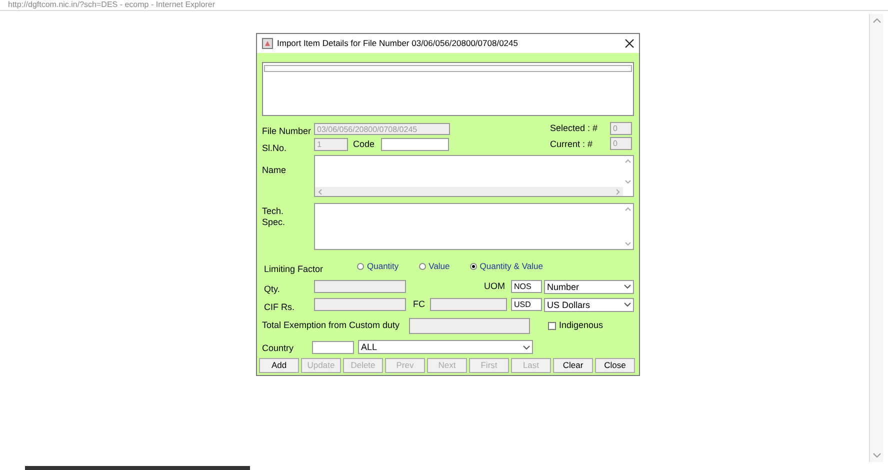 This screenshot has height=470, width=888. Describe the element at coordinates (279, 365) in the screenshot. I see `action-button: Add` at that location.